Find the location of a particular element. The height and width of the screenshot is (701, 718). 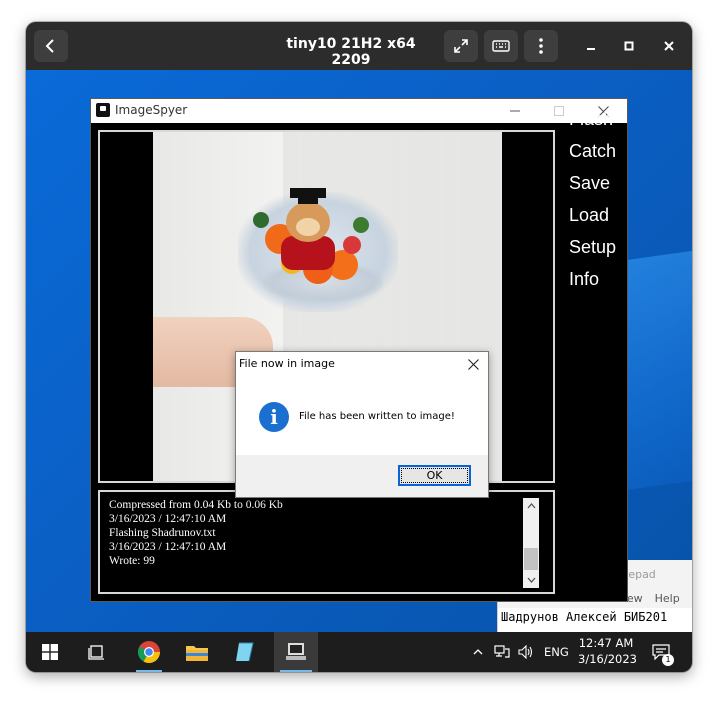

scroll-thumb is located at coordinates (531, 559).